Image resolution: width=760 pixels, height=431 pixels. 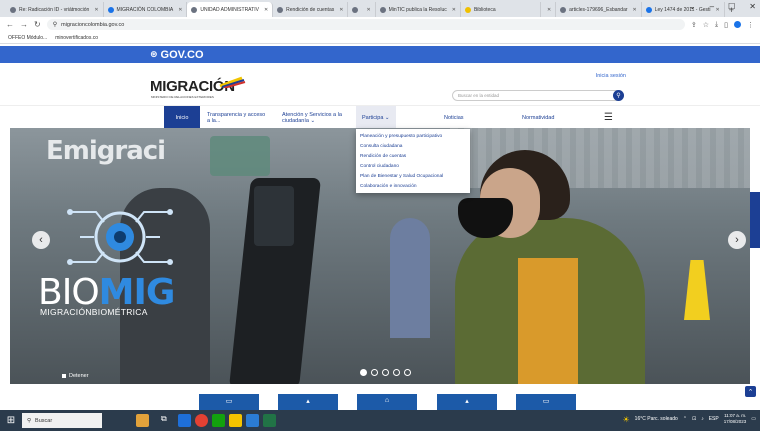 What do you see at coordinates (538, 95) in the screenshot?
I see `site-search-input: Buscar en la entidad ⚲` at bounding box center [538, 95].